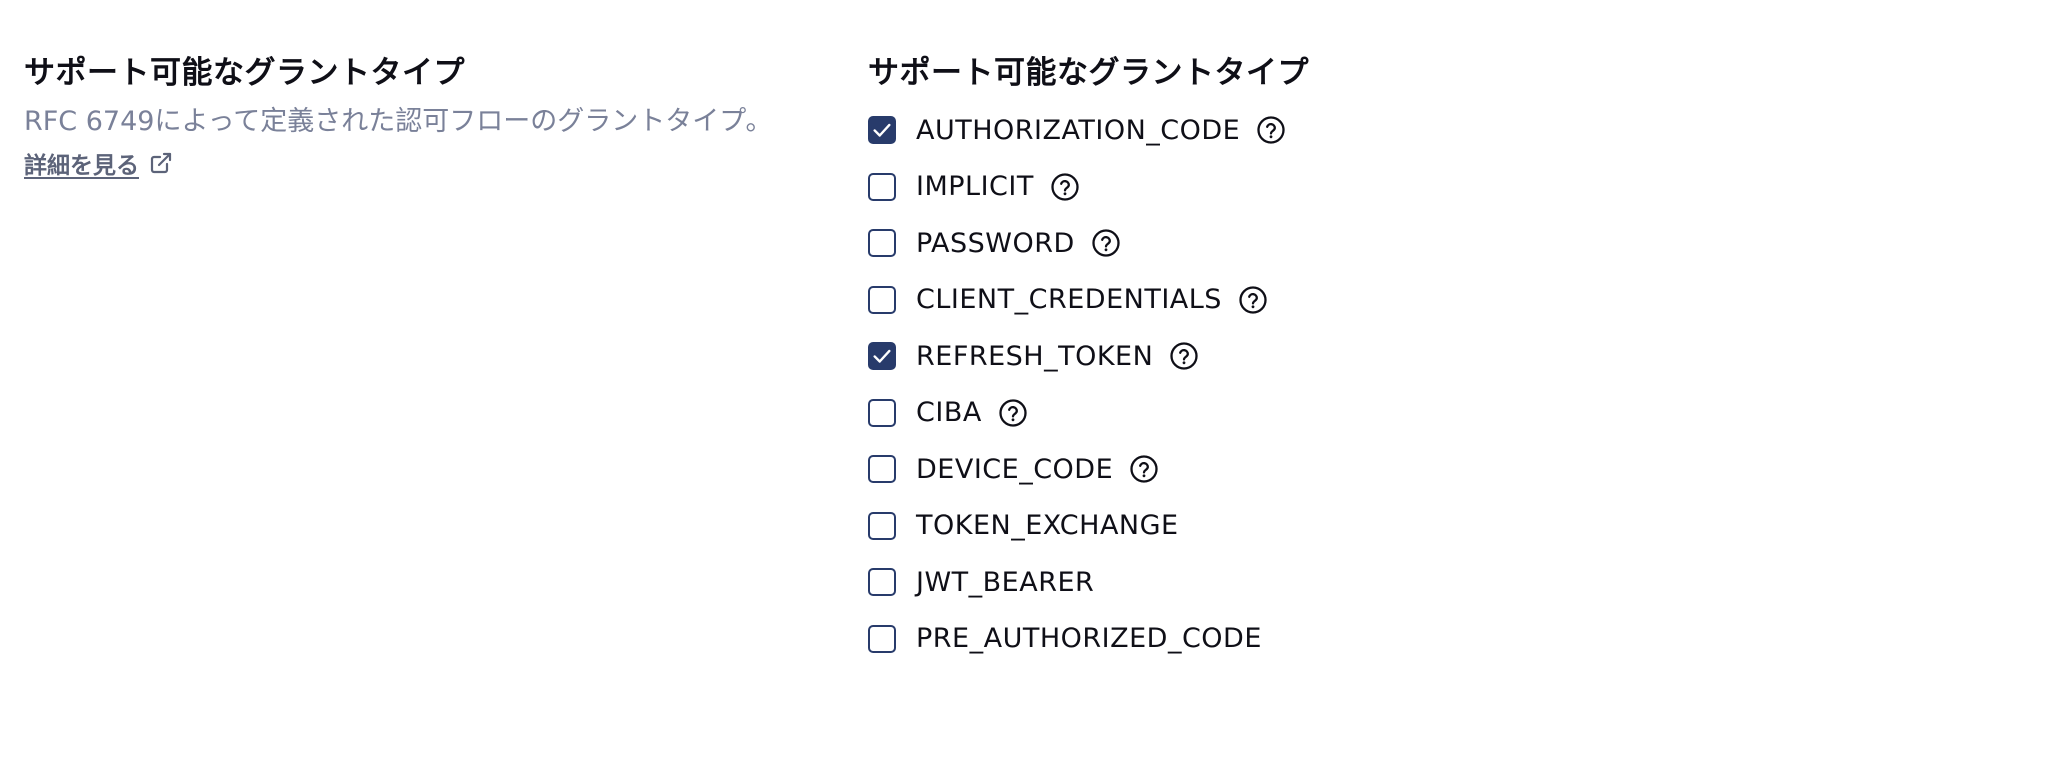 The image size is (2058, 768). Describe the element at coordinates (882, 525) in the screenshot. I see `checkbox-token-exchange` at that location.